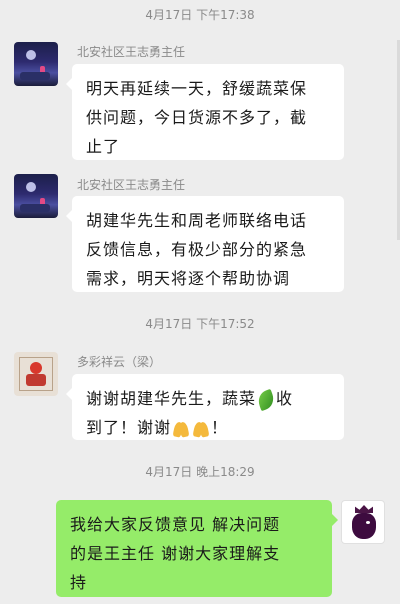  What do you see at coordinates (197, 249) in the screenshot?
I see `message-text-line: 反馈信息，有极少部分的紧急` at bounding box center [197, 249].